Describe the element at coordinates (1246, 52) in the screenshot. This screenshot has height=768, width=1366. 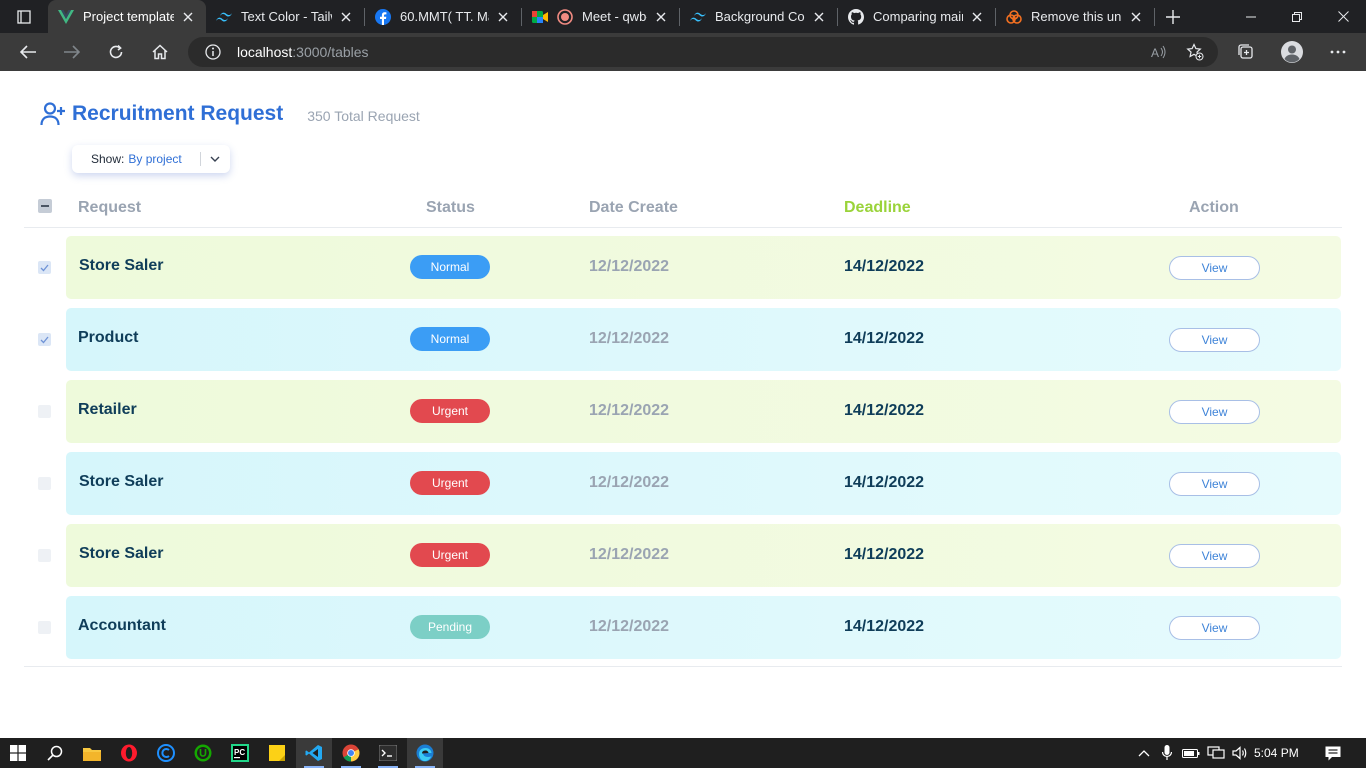
I see `collections-icon` at that location.